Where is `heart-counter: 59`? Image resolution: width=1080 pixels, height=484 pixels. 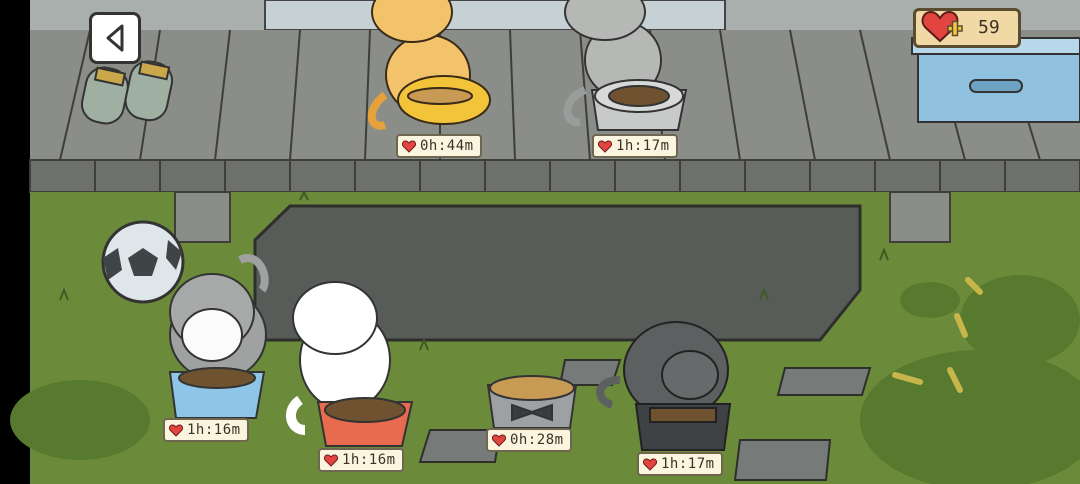 heart-counter: 59 is located at coordinates (967, 28).